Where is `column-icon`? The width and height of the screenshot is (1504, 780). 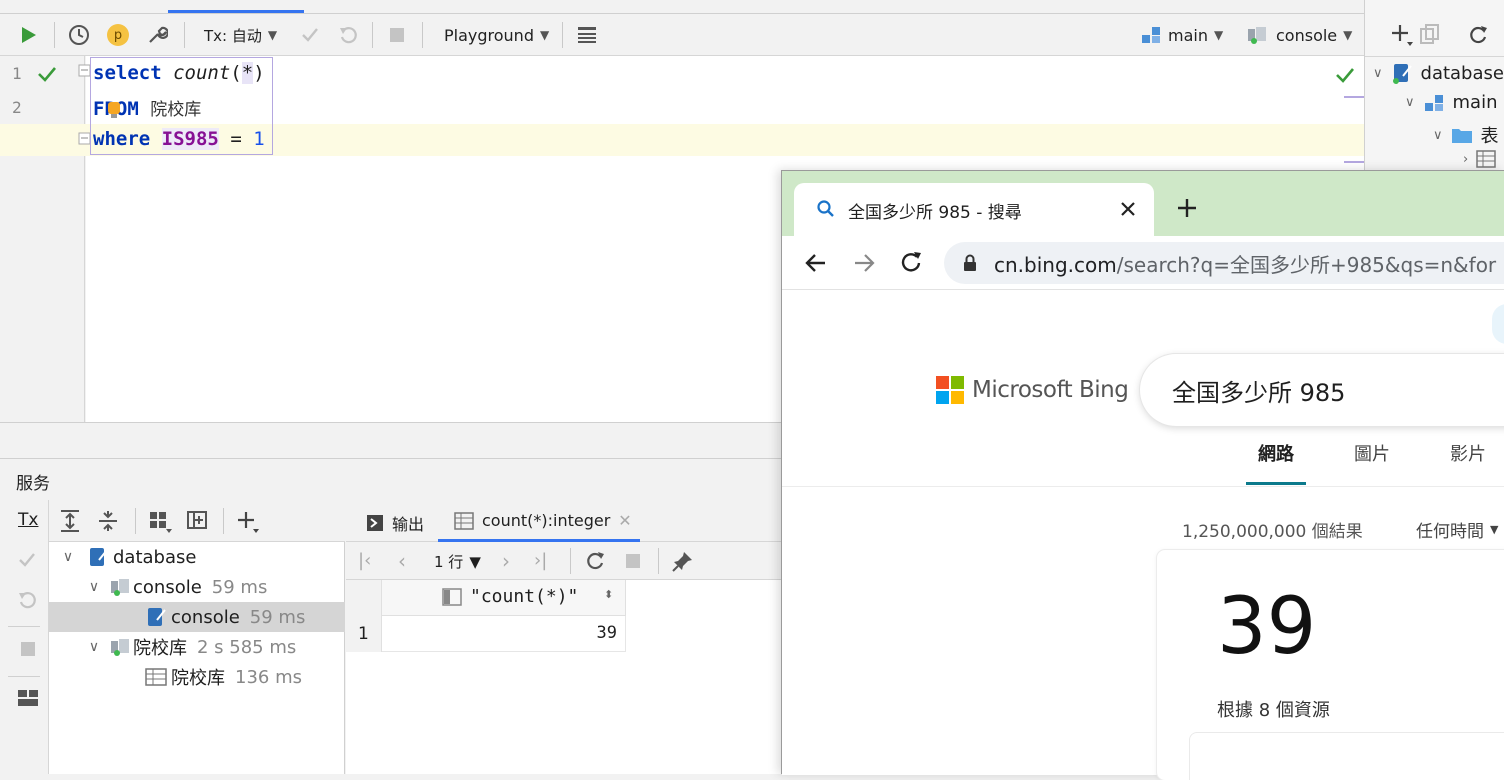
column-icon is located at coordinates (452, 597).